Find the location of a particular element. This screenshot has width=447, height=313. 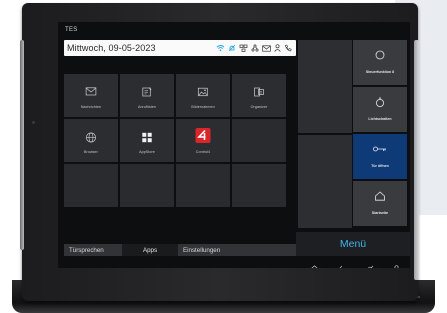

app-tile-browser: Browser is located at coordinates (91, 140).